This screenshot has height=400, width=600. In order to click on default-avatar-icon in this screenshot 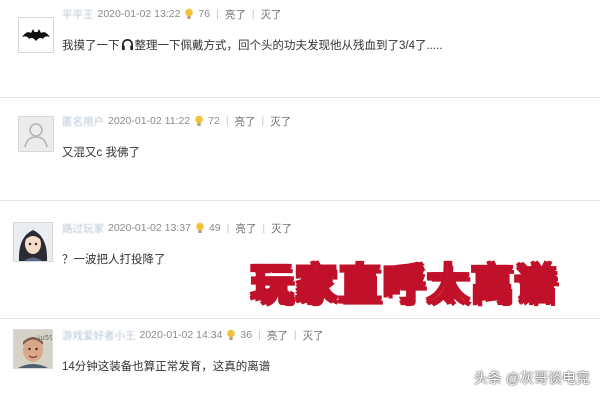, I will do `click(36, 135)`.